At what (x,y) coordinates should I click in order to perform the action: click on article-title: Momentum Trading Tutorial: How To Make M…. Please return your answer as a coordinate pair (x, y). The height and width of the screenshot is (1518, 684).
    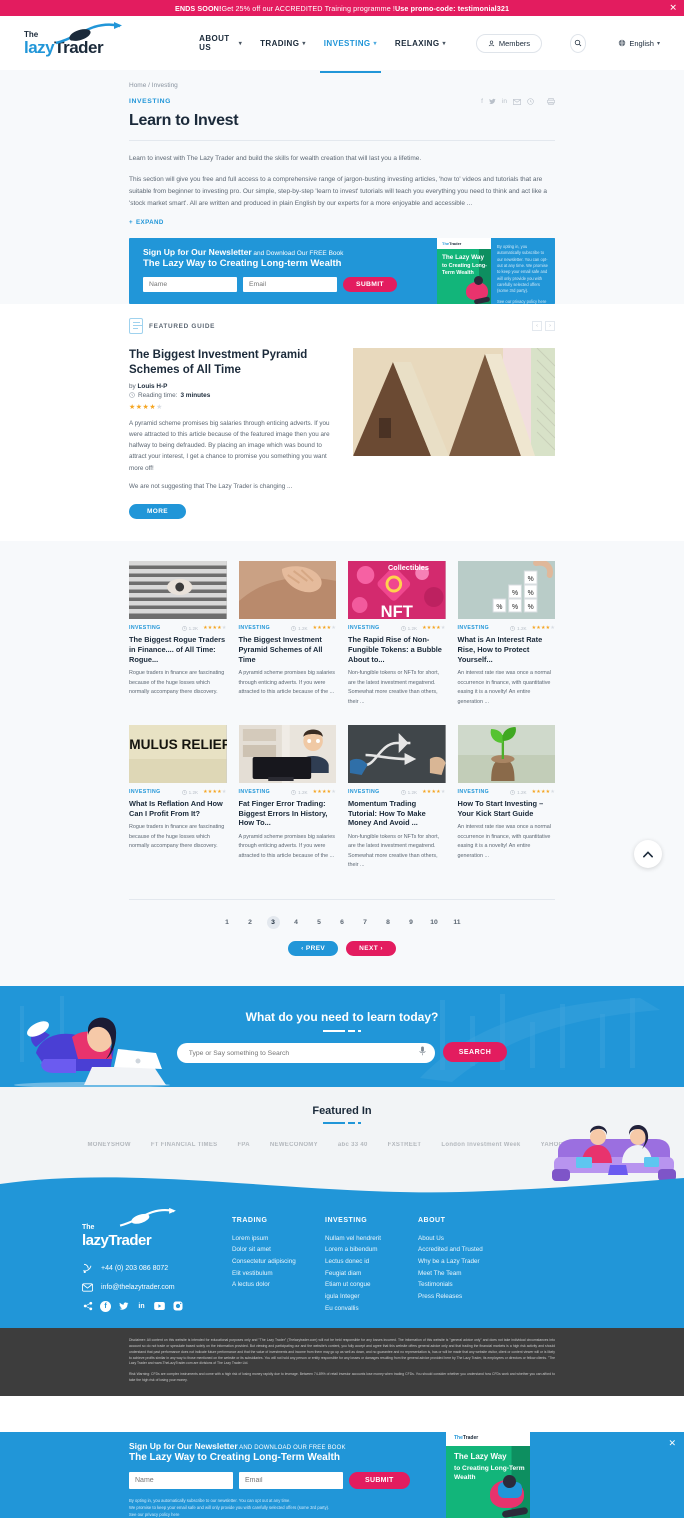
    Looking at the image, I should click on (397, 813).